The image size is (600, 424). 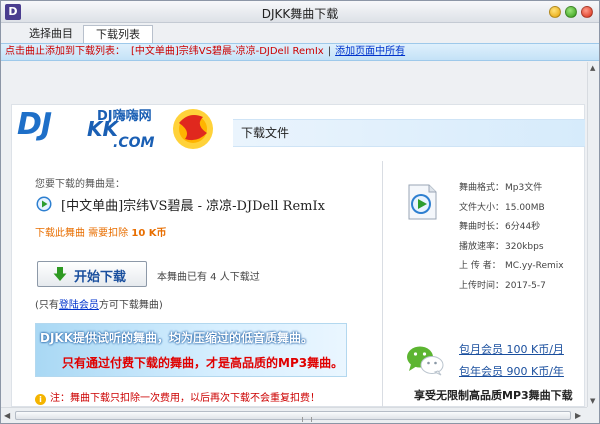 I want to click on notice: i 注：舞曲下载只扣除一次费用，以后再次下载不会重复扣费！, so click(x=177, y=397).